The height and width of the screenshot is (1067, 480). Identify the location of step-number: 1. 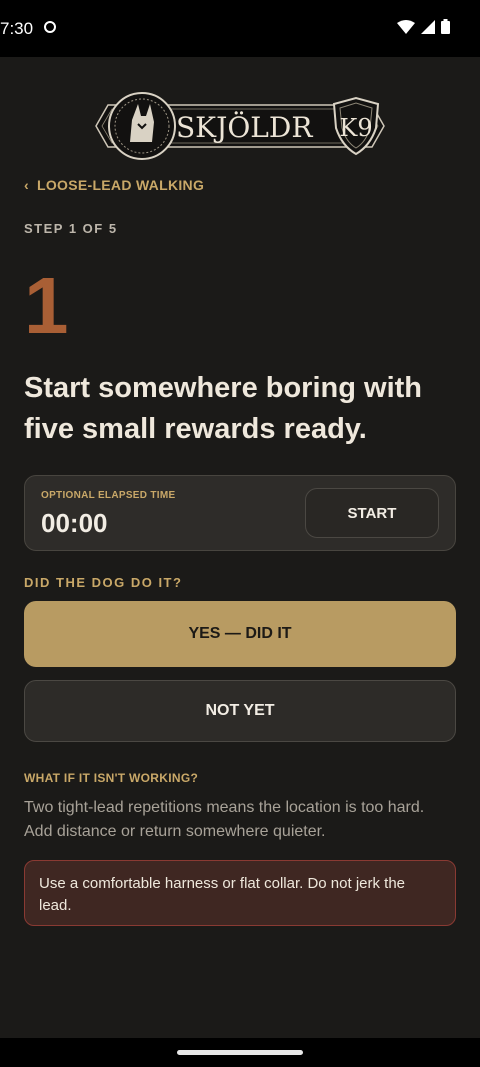
(46, 305).